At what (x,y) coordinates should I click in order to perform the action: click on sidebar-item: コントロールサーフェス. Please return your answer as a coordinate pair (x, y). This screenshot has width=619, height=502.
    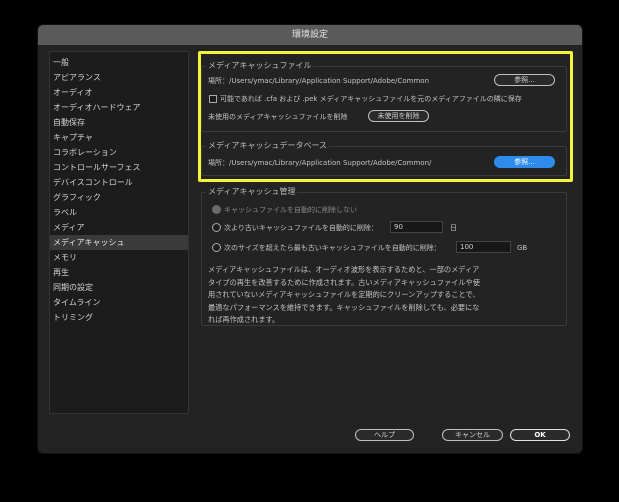
    Looking at the image, I should click on (119, 167).